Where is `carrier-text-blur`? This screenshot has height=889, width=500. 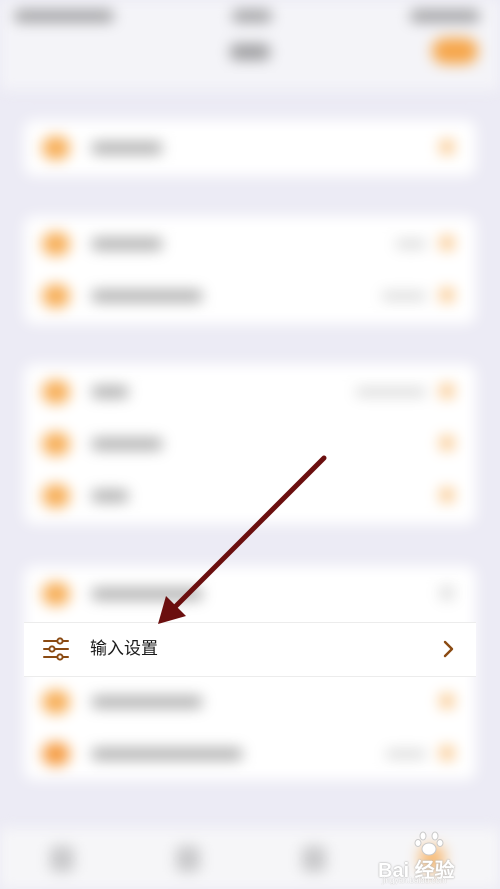
carrier-text-blur is located at coordinates (64, 16).